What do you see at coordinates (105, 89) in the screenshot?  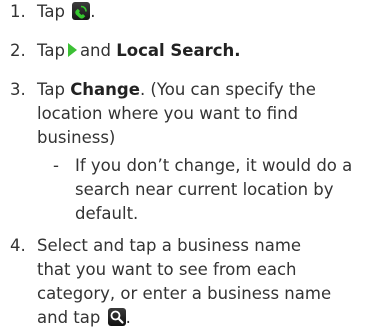 I see `step-3-change: Change` at bounding box center [105, 89].